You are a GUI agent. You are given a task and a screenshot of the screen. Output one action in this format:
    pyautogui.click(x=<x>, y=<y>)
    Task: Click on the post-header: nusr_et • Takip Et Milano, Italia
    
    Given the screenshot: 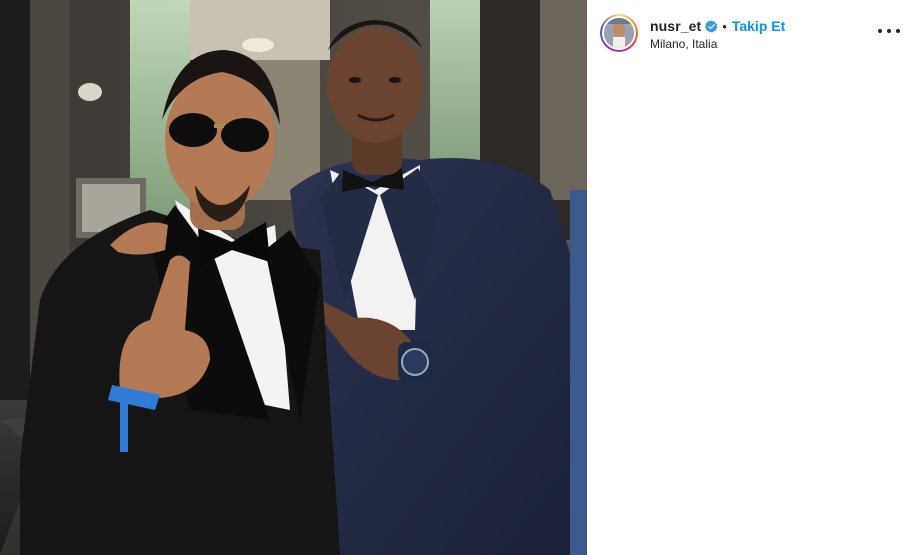 What is the action you would take?
    pyautogui.click(x=749, y=31)
    